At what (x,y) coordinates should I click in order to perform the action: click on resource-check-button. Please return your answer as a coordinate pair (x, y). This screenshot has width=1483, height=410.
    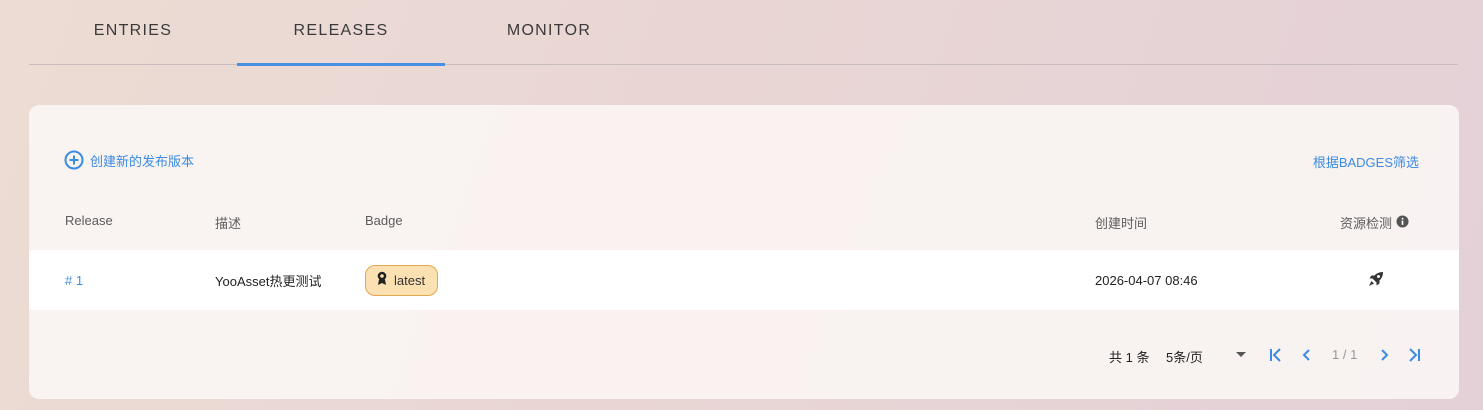
    Looking at the image, I should click on (1376, 280).